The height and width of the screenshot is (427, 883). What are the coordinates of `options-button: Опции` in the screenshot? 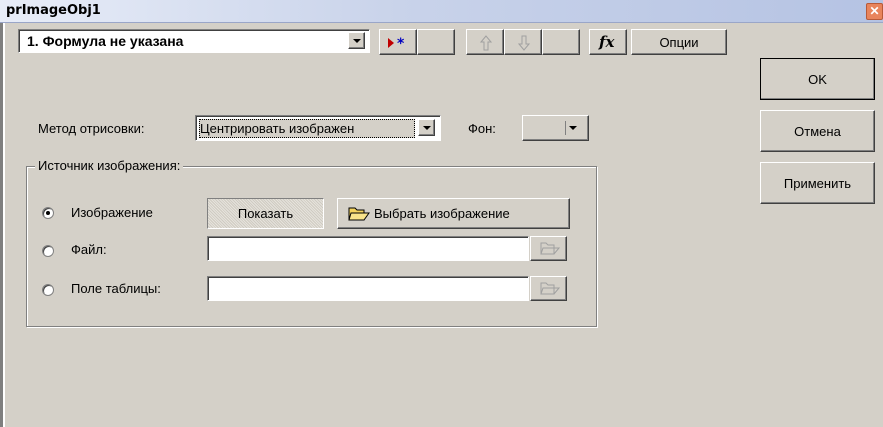 It's located at (679, 42).